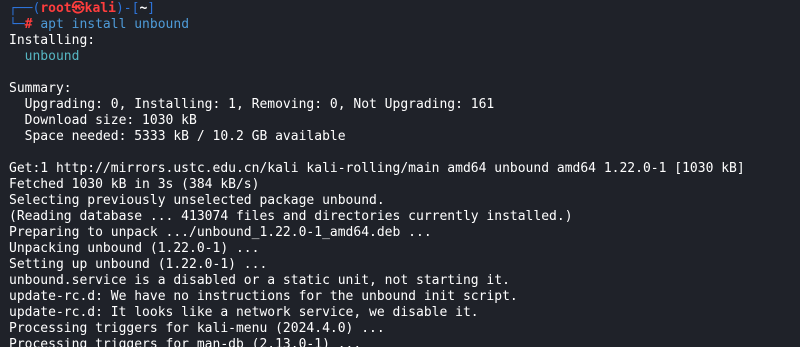  What do you see at coordinates (56, 8) in the screenshot?
I see `prompt-user: root` at bounding box center [56, 8].